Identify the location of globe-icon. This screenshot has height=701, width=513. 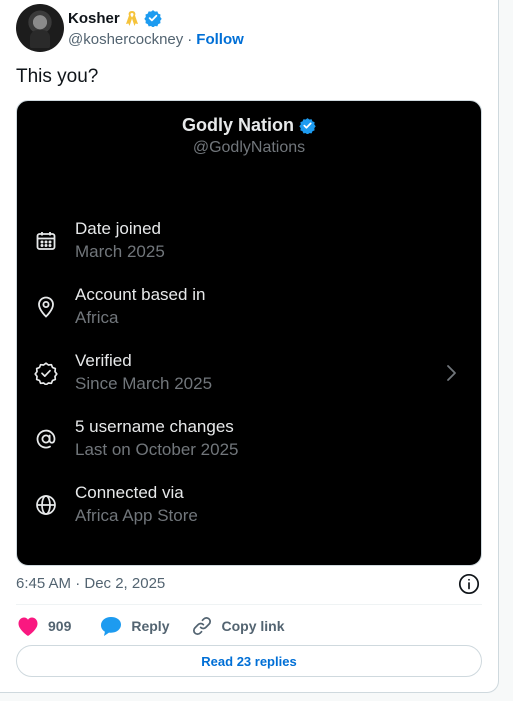
(46, 505).